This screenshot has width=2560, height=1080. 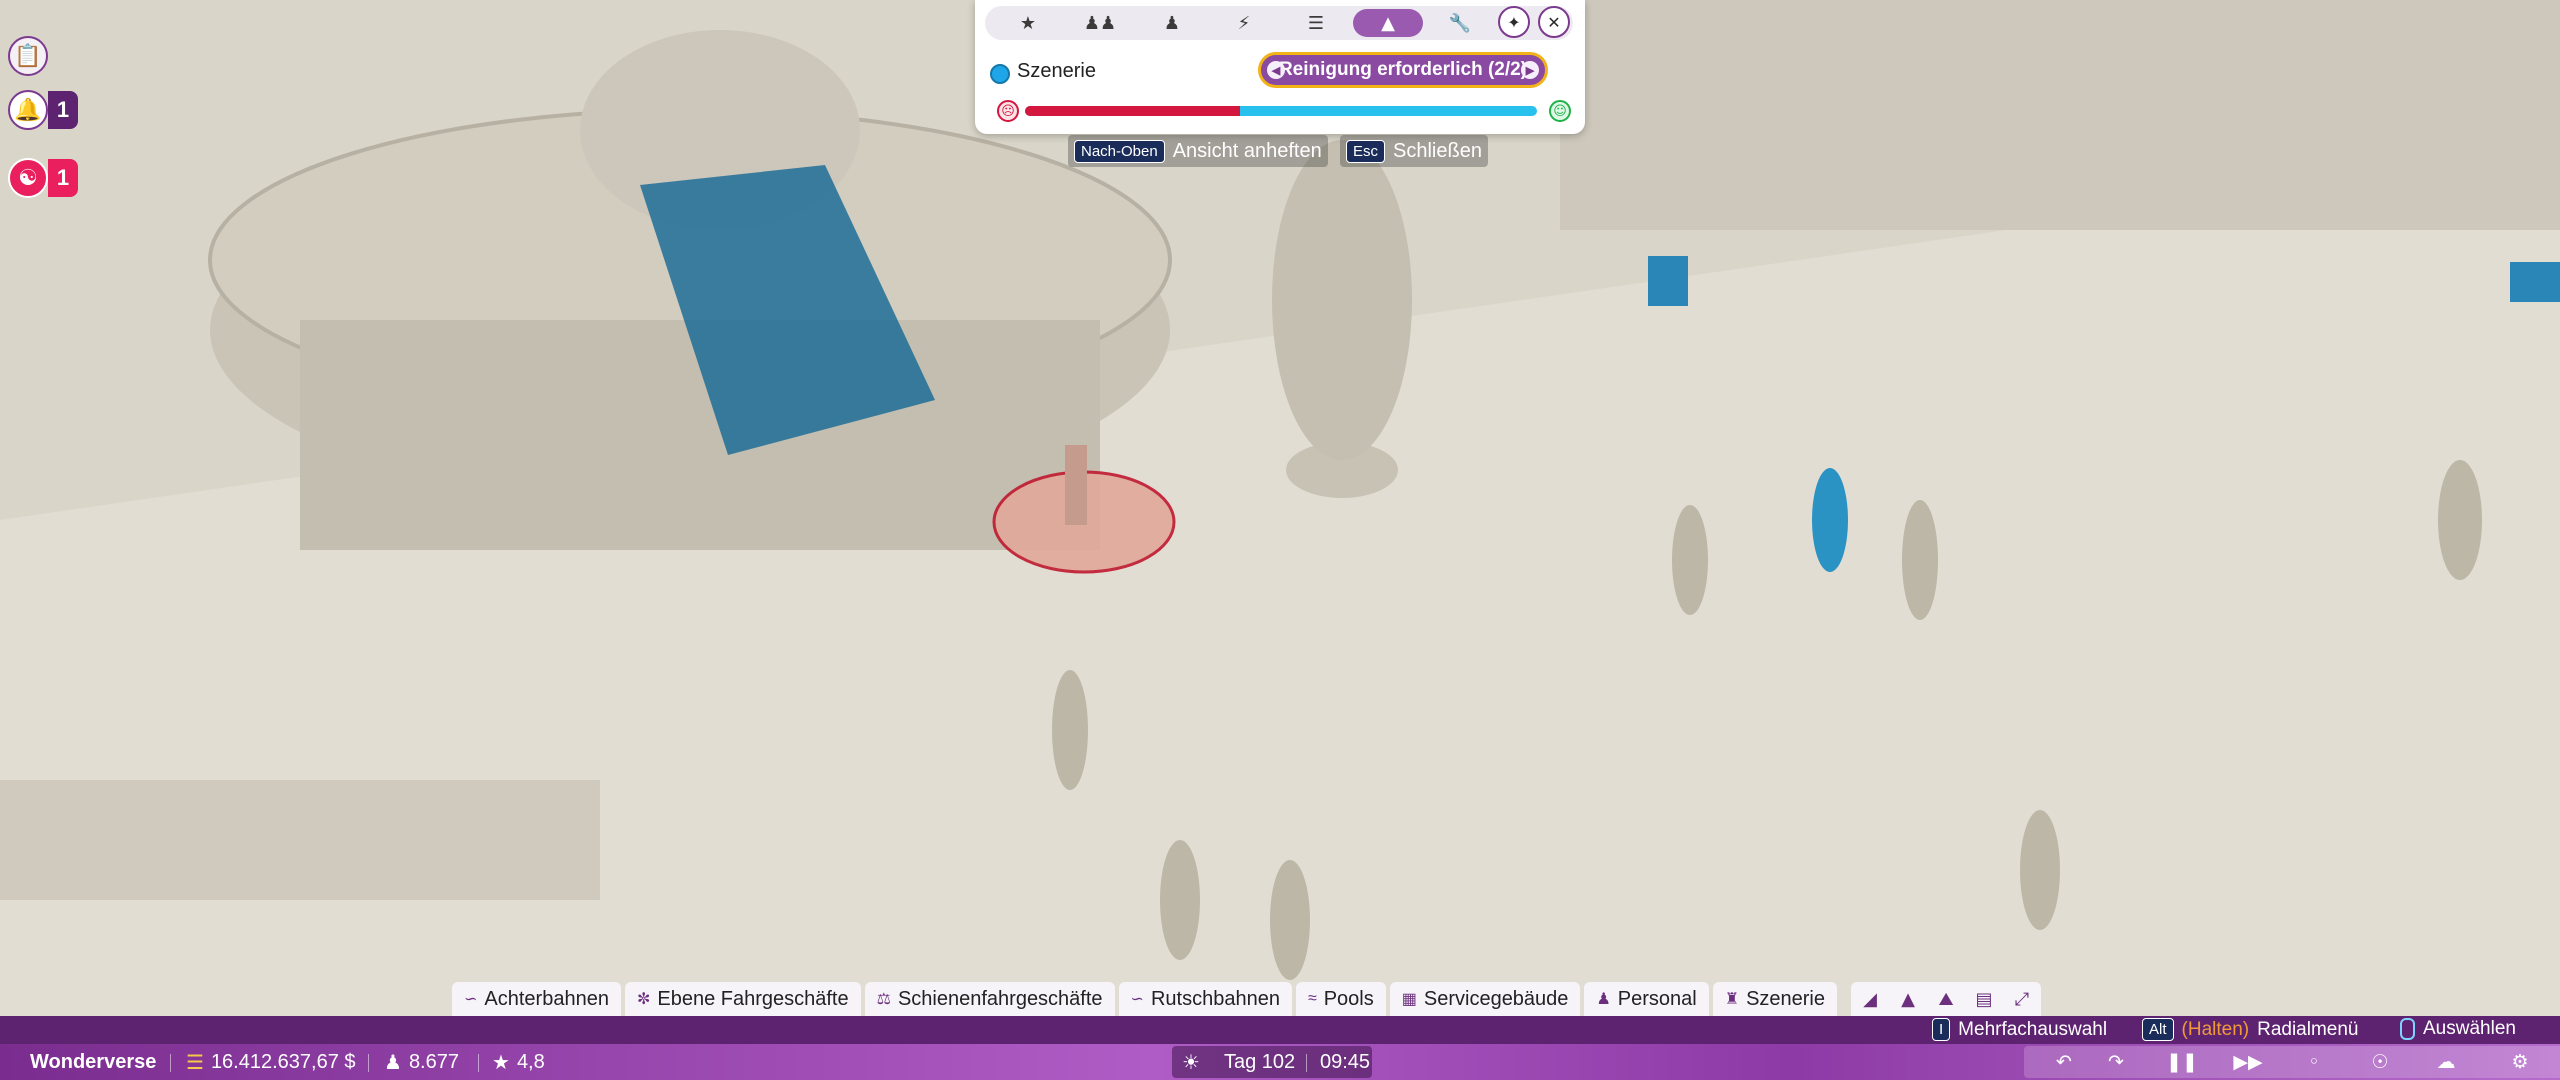 What do you see at coordinates (1366, 151) in the screenshot?
I see `close-key: Esc` at bounding box center [1366, 151].